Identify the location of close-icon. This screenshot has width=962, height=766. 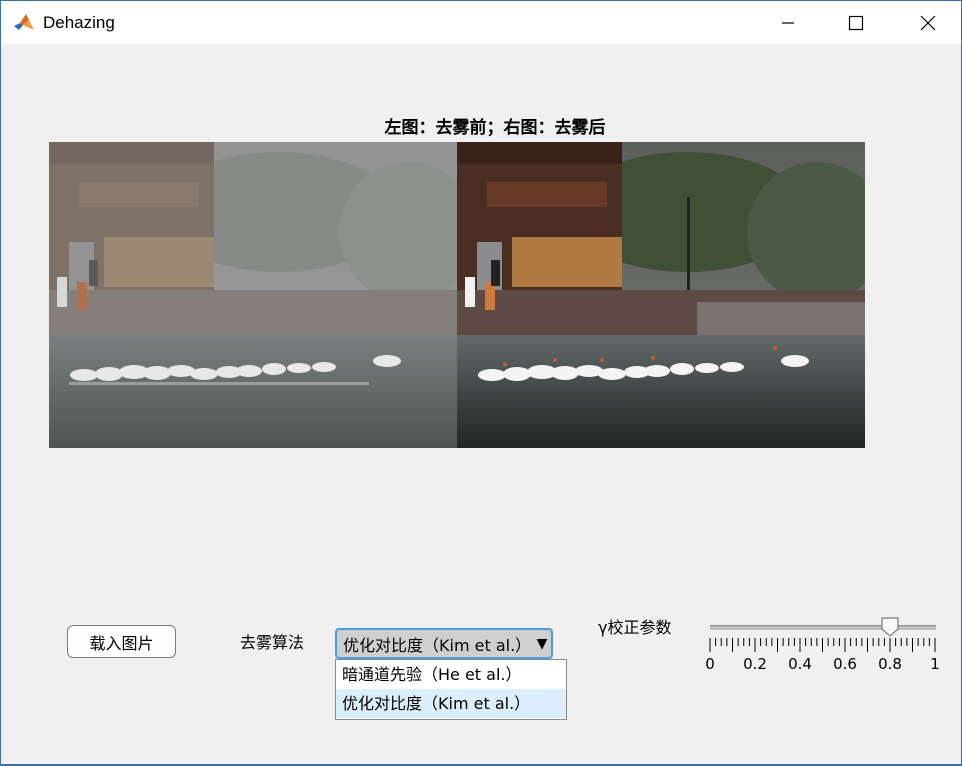
(928, 22).